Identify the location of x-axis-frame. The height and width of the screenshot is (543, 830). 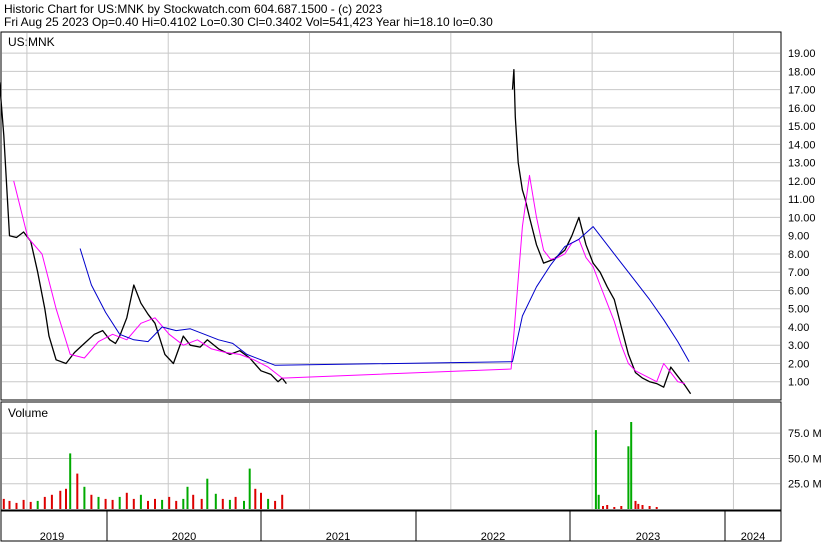
(391, 526).